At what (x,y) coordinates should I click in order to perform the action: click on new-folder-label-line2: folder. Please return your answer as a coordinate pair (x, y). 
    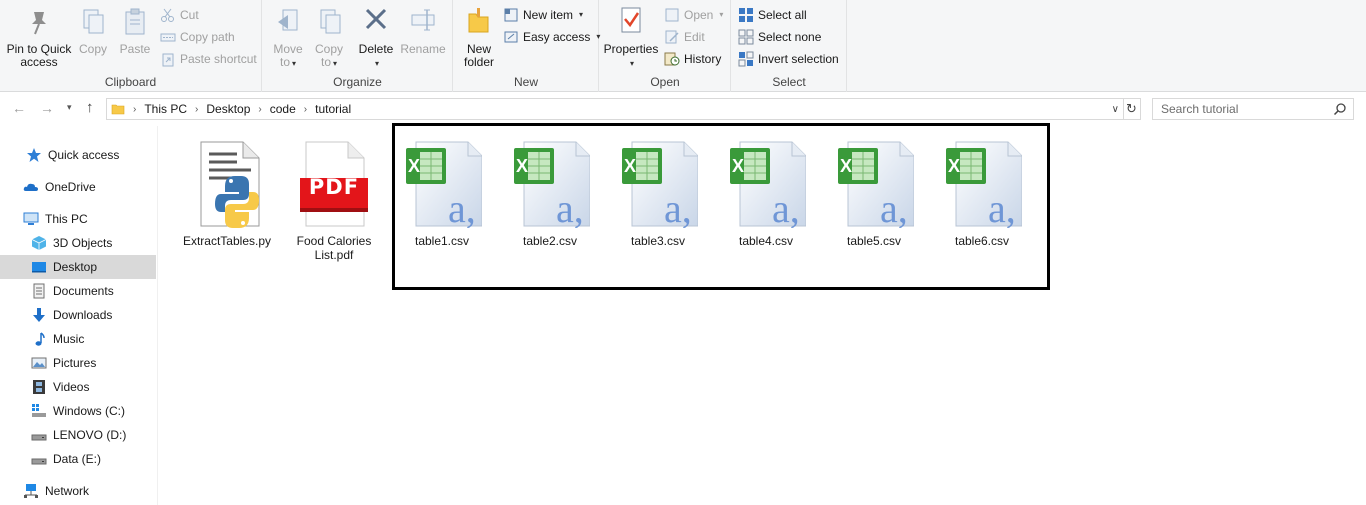
    Looking at the image, I should click on (479, 62).